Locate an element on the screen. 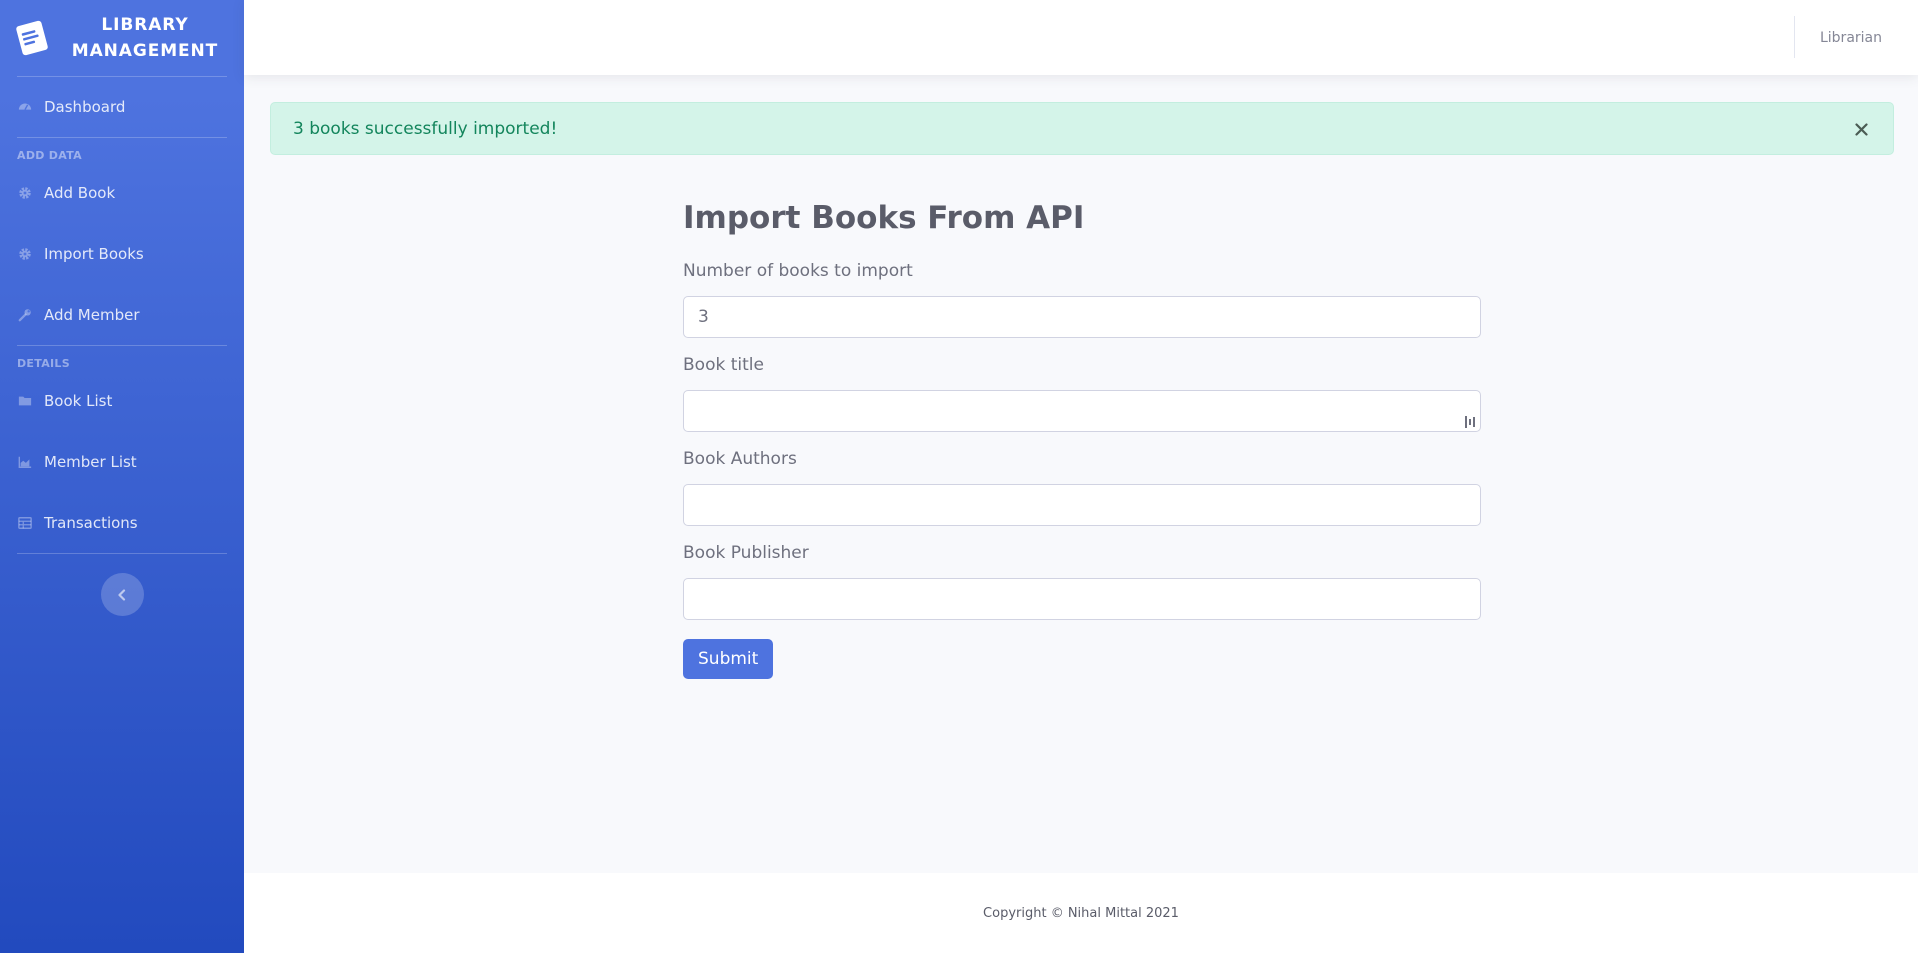 Image resolution: width=1918 pixels, height=953 pixels. sidebar-item-label: Add Member is located at coordinates (92, 314).